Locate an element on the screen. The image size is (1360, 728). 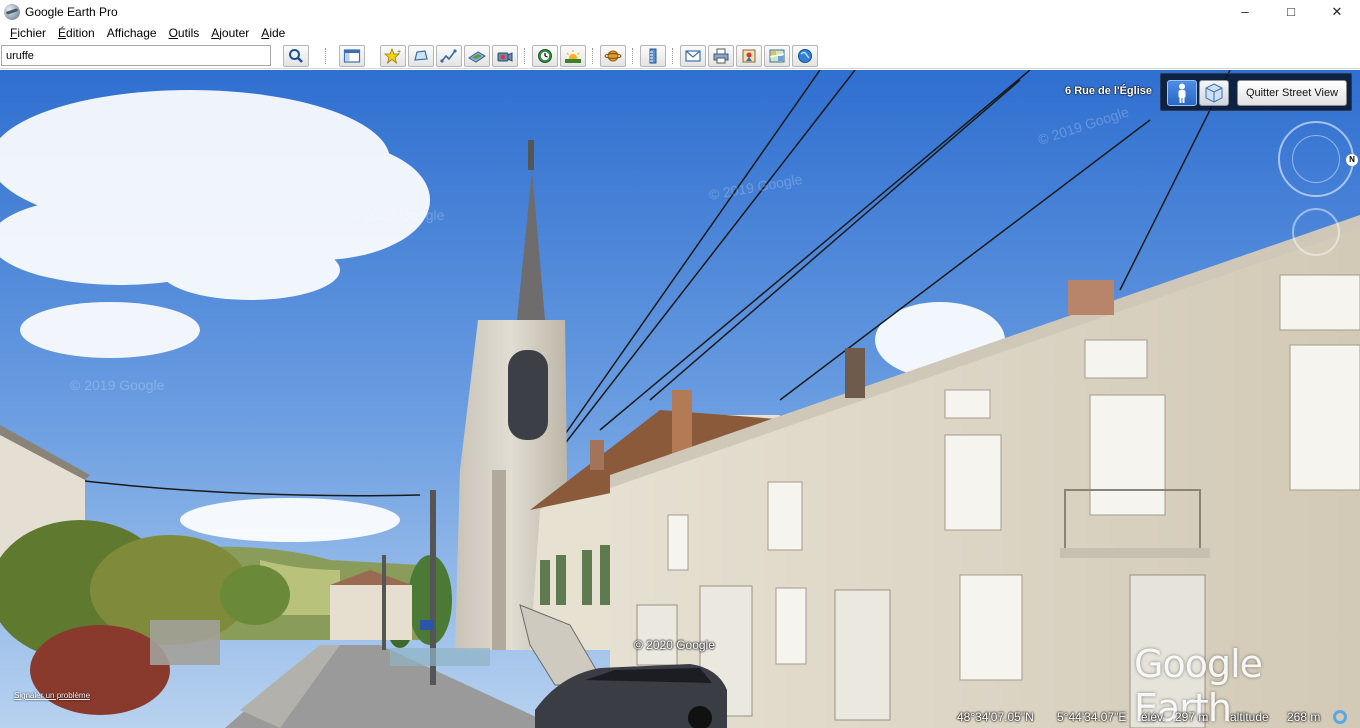
email-button is located at coordinates (693, 56).